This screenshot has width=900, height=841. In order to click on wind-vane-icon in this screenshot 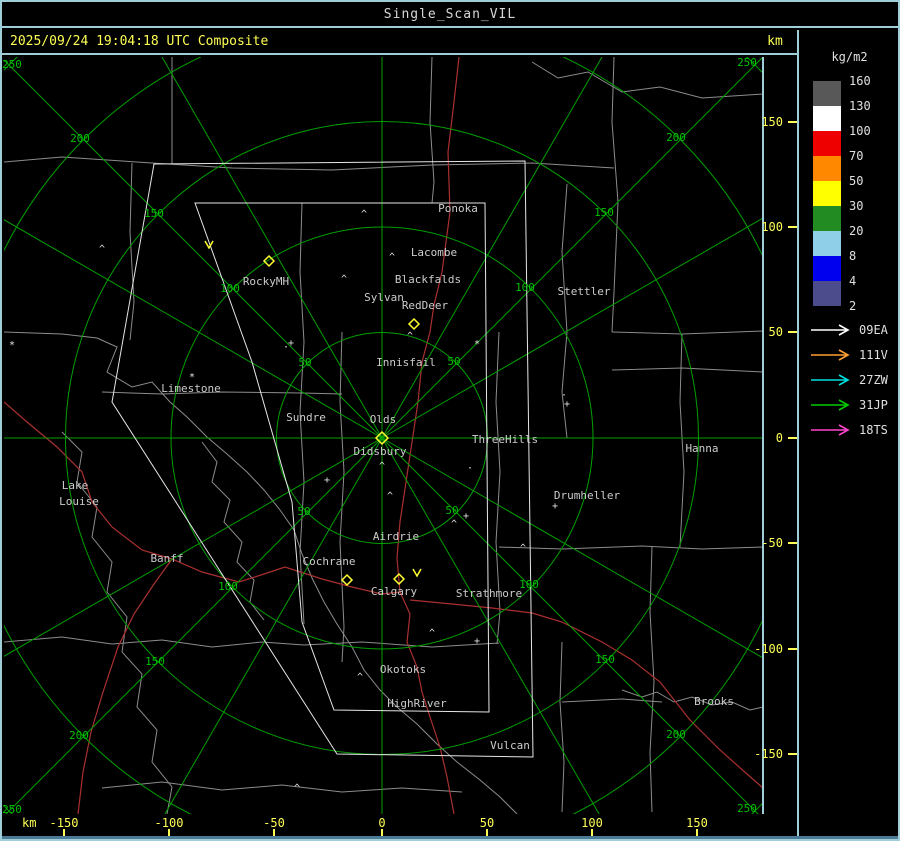, I will do `click(417, 573)`.